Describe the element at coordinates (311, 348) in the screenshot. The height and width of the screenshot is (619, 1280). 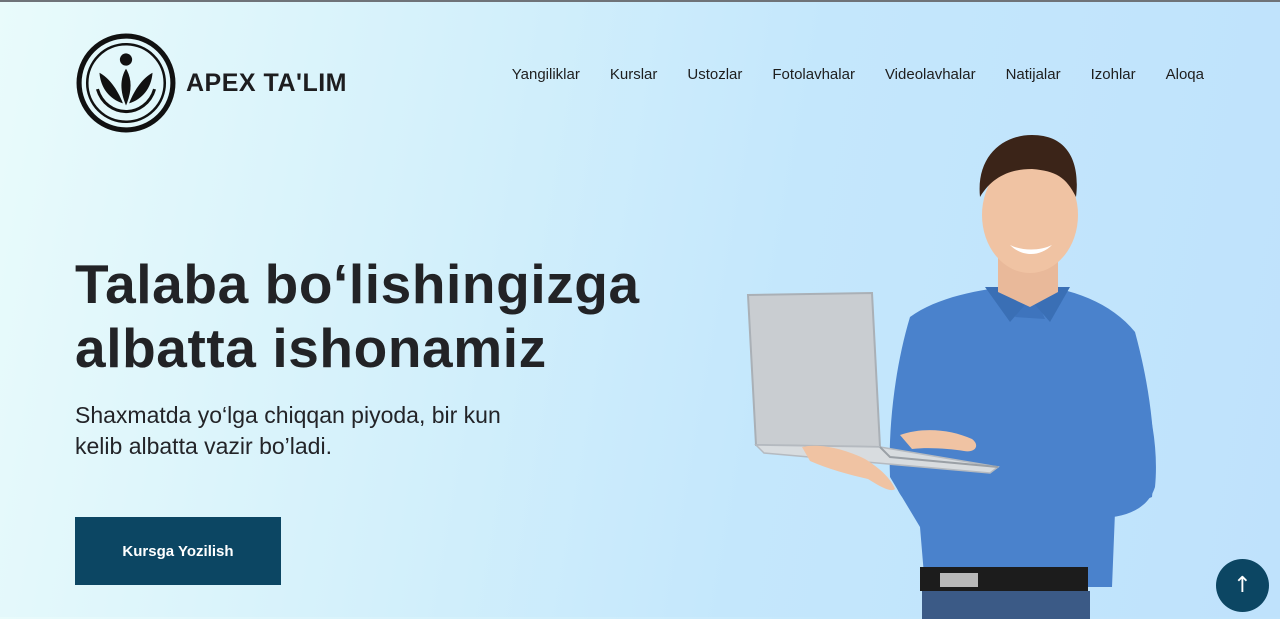
I see `hero-title-line-2: albatta ishonamiz` at that location.